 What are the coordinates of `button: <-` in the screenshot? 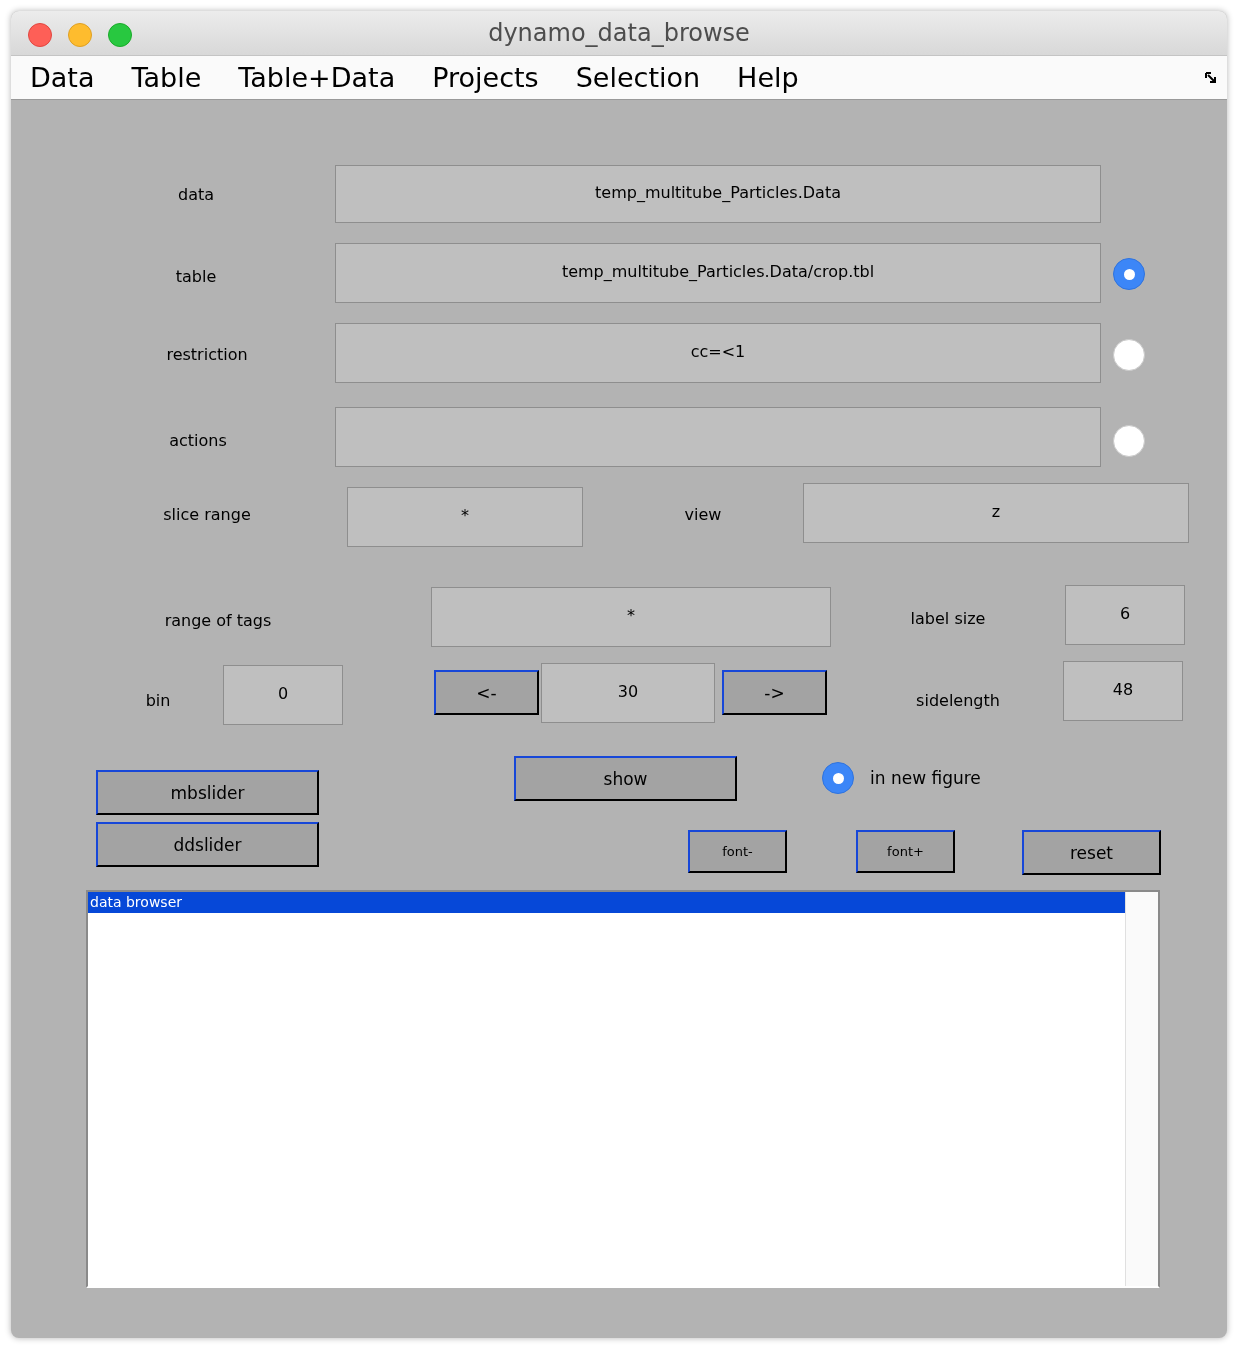 It's located at (486, 692).